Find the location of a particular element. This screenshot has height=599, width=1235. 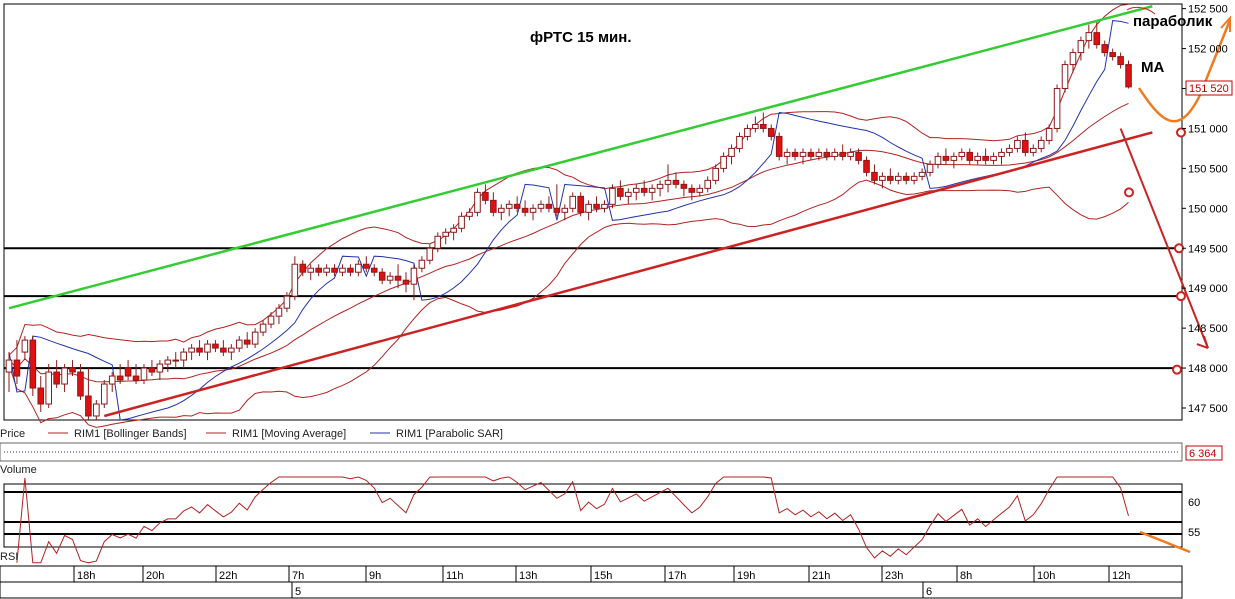

rsi-tick-55: 55 is located at coordinates (1194, 533).